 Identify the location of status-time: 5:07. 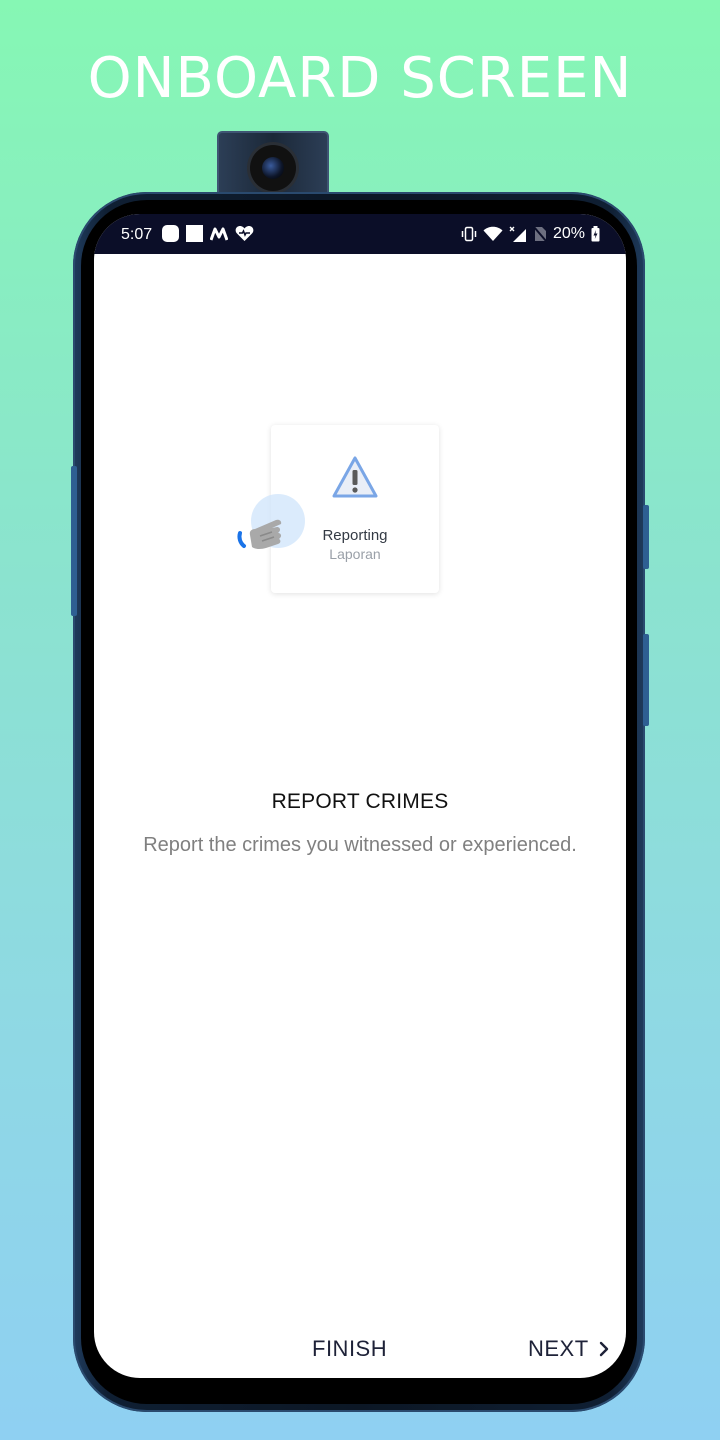
(137, 234).